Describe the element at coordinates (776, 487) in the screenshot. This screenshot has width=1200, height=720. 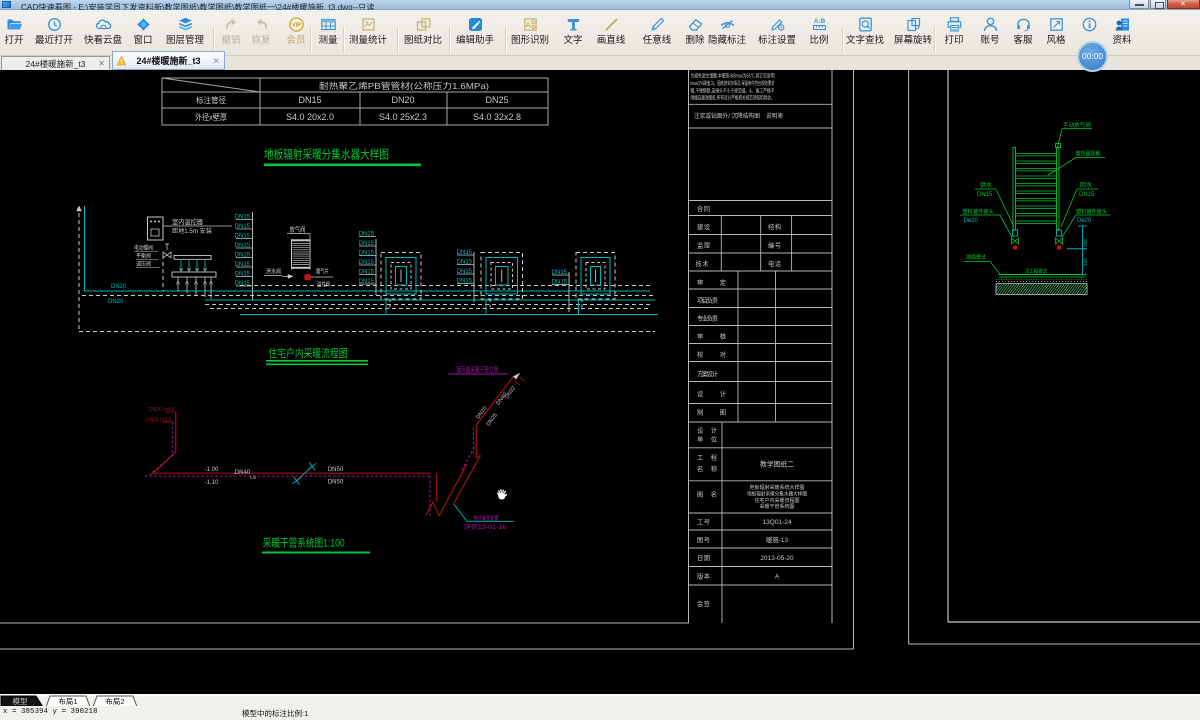
I see `svg-text: 地板辐射采暖系统大样图` at that location.